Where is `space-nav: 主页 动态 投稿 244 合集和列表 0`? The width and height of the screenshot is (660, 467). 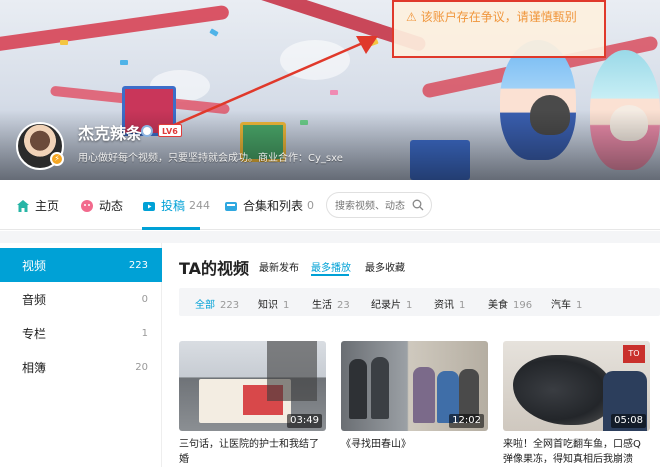
space-nav: 主页 动态 投稿 244 合集和列表 0 is located at coordinates (330, 205).